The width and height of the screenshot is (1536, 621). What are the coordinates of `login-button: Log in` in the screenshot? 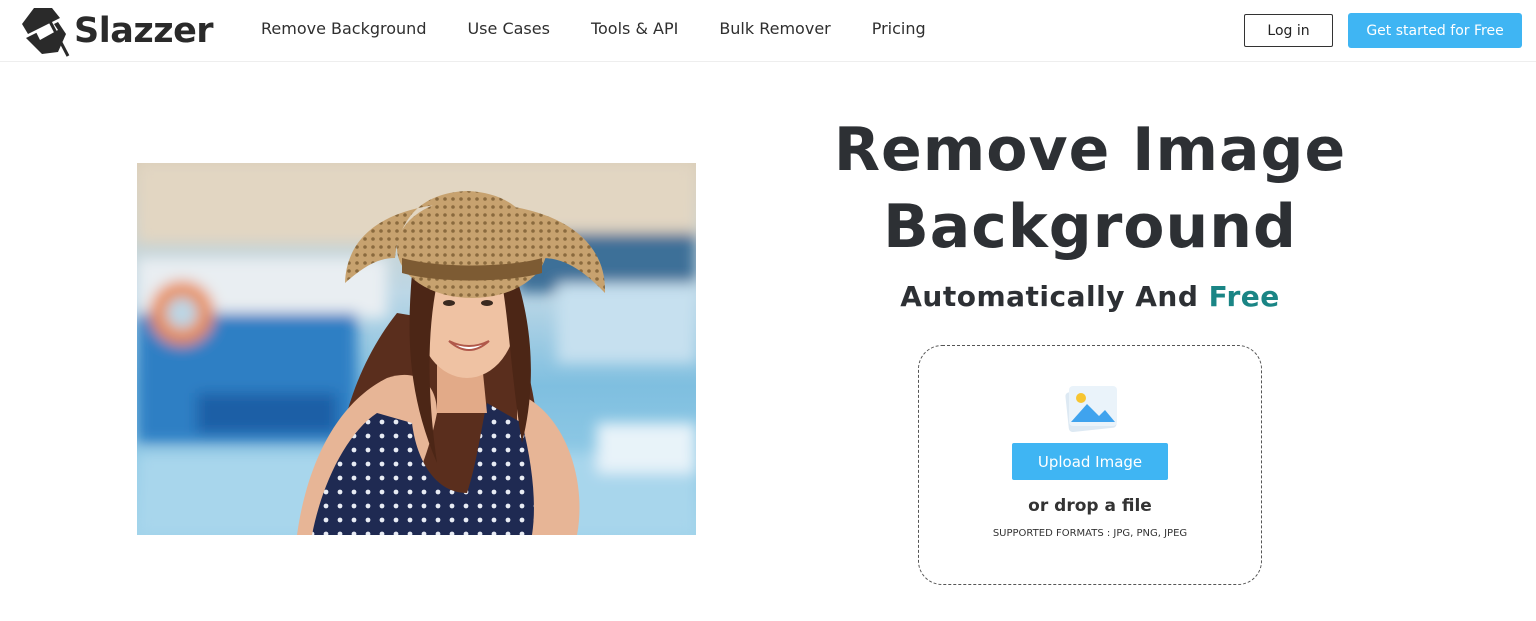 It's located at (1288, 30).